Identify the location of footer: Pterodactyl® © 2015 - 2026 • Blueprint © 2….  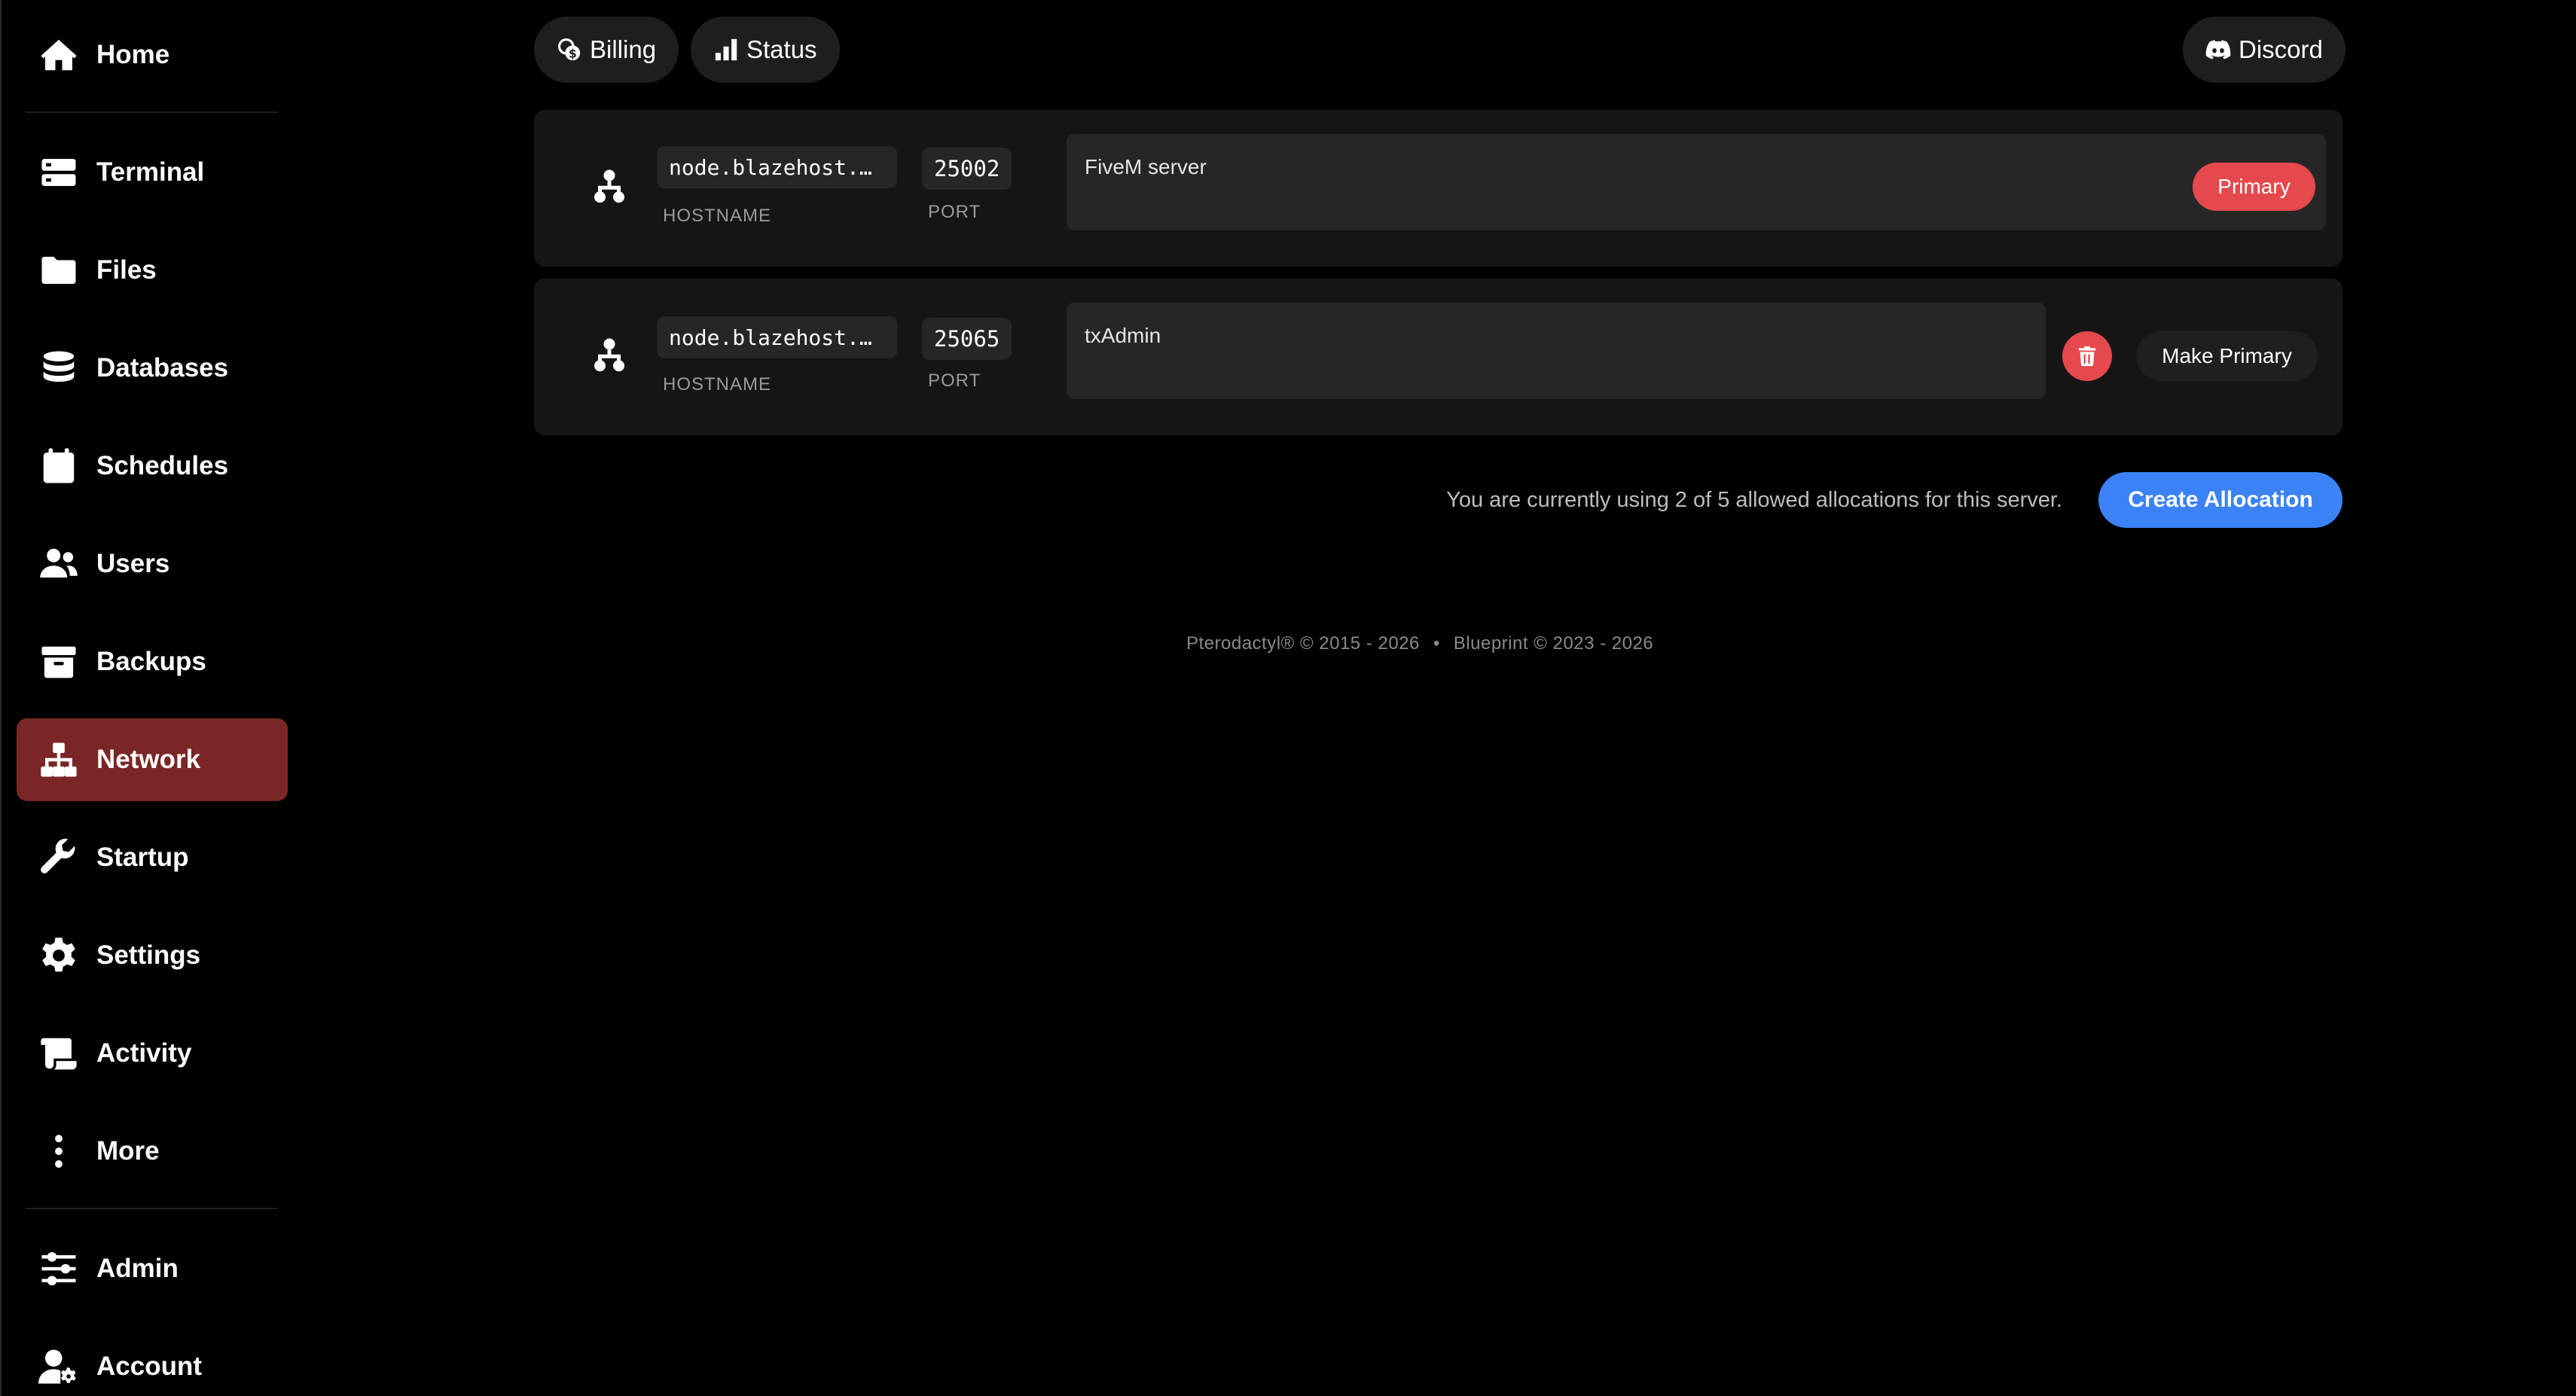
(1420, 643).